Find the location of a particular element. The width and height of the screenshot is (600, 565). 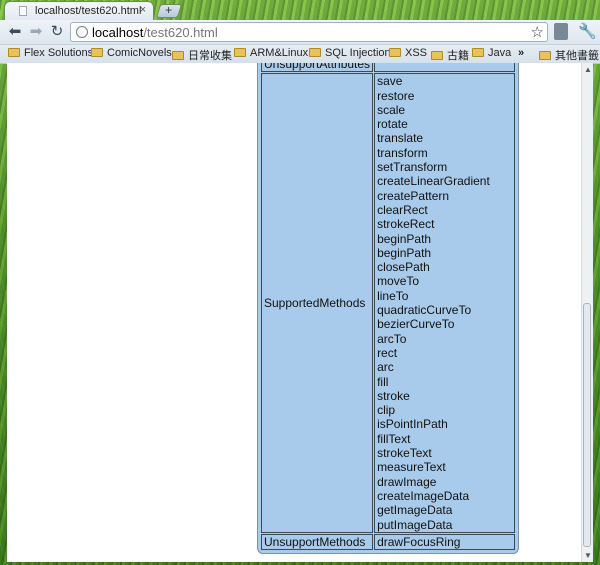

bookmarks-overflow-chevron: » is located at coordinates (521, 53).